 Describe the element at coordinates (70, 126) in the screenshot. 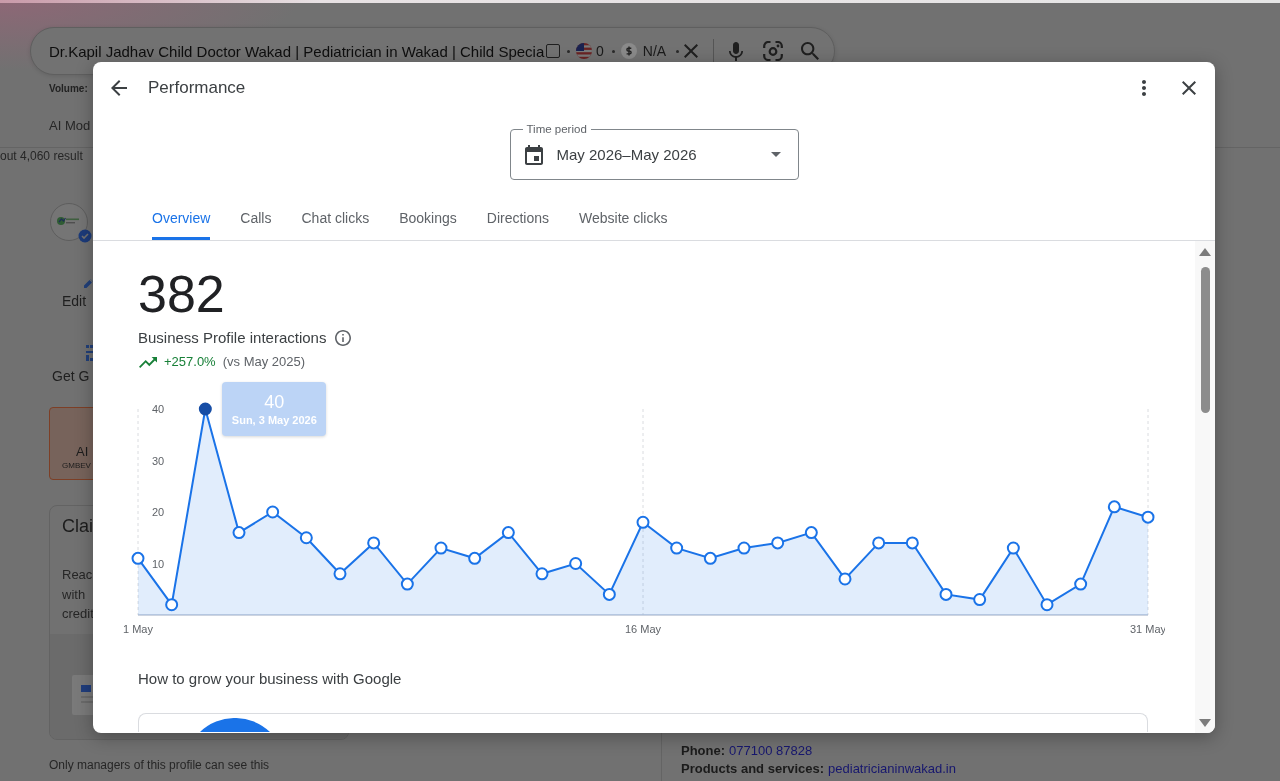

I see `nav-tab: AI Mod` at that location.